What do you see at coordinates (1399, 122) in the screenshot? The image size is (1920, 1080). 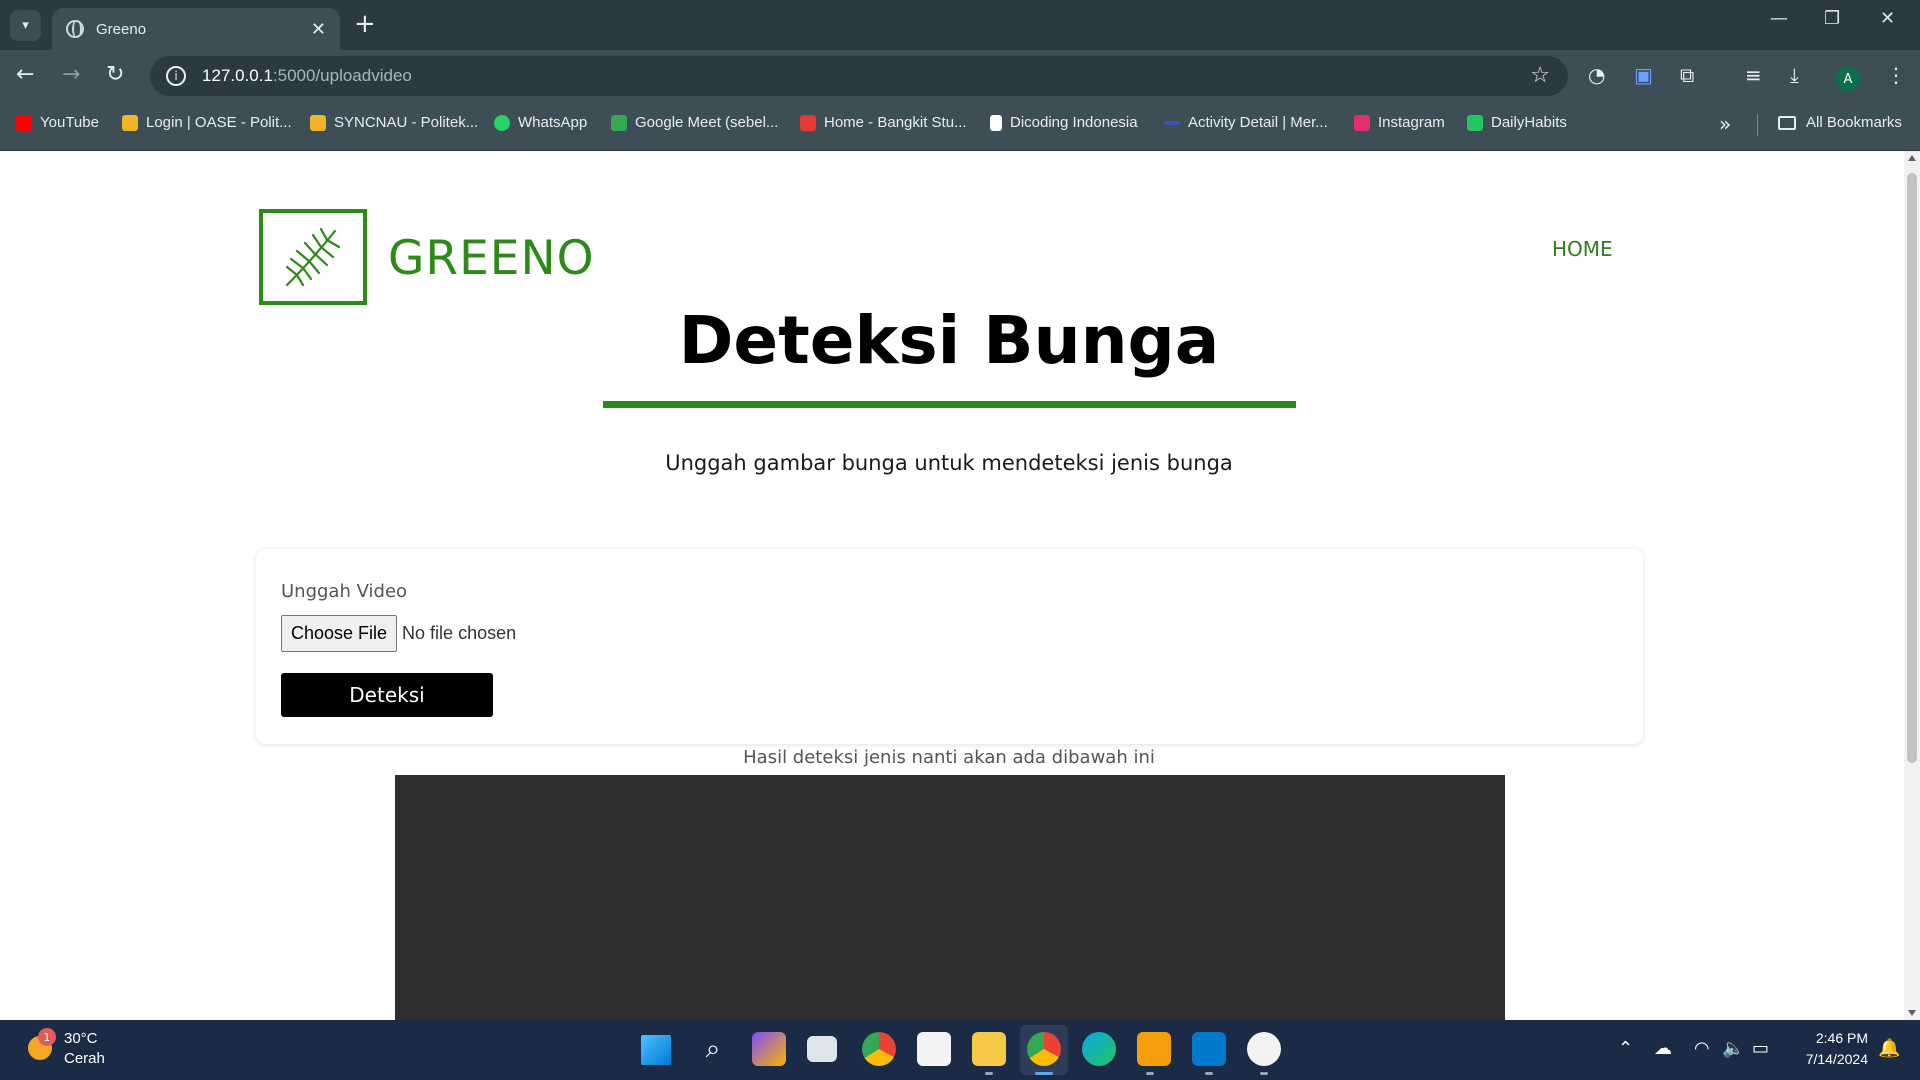 I see `bookmark-instagram: Instagram` at bounding box center [1399, 122].